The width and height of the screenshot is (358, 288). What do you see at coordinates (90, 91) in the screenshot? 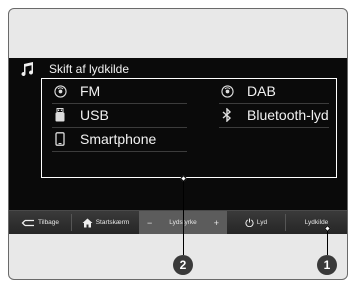
I see `source-label: FM` at bounding box center [90, 91].